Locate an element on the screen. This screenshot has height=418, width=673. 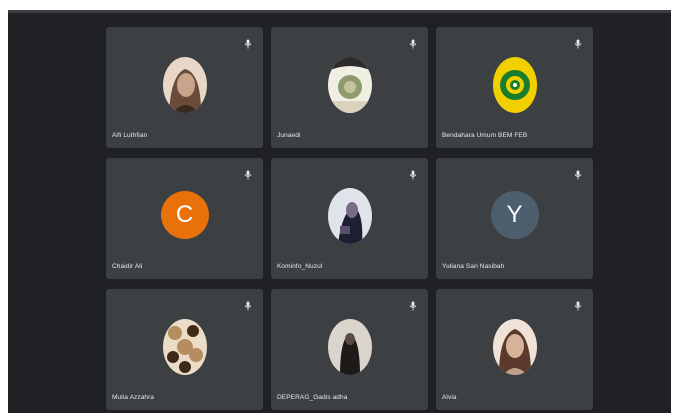
participant-name: Alvia is located at coordinates (449, 397).